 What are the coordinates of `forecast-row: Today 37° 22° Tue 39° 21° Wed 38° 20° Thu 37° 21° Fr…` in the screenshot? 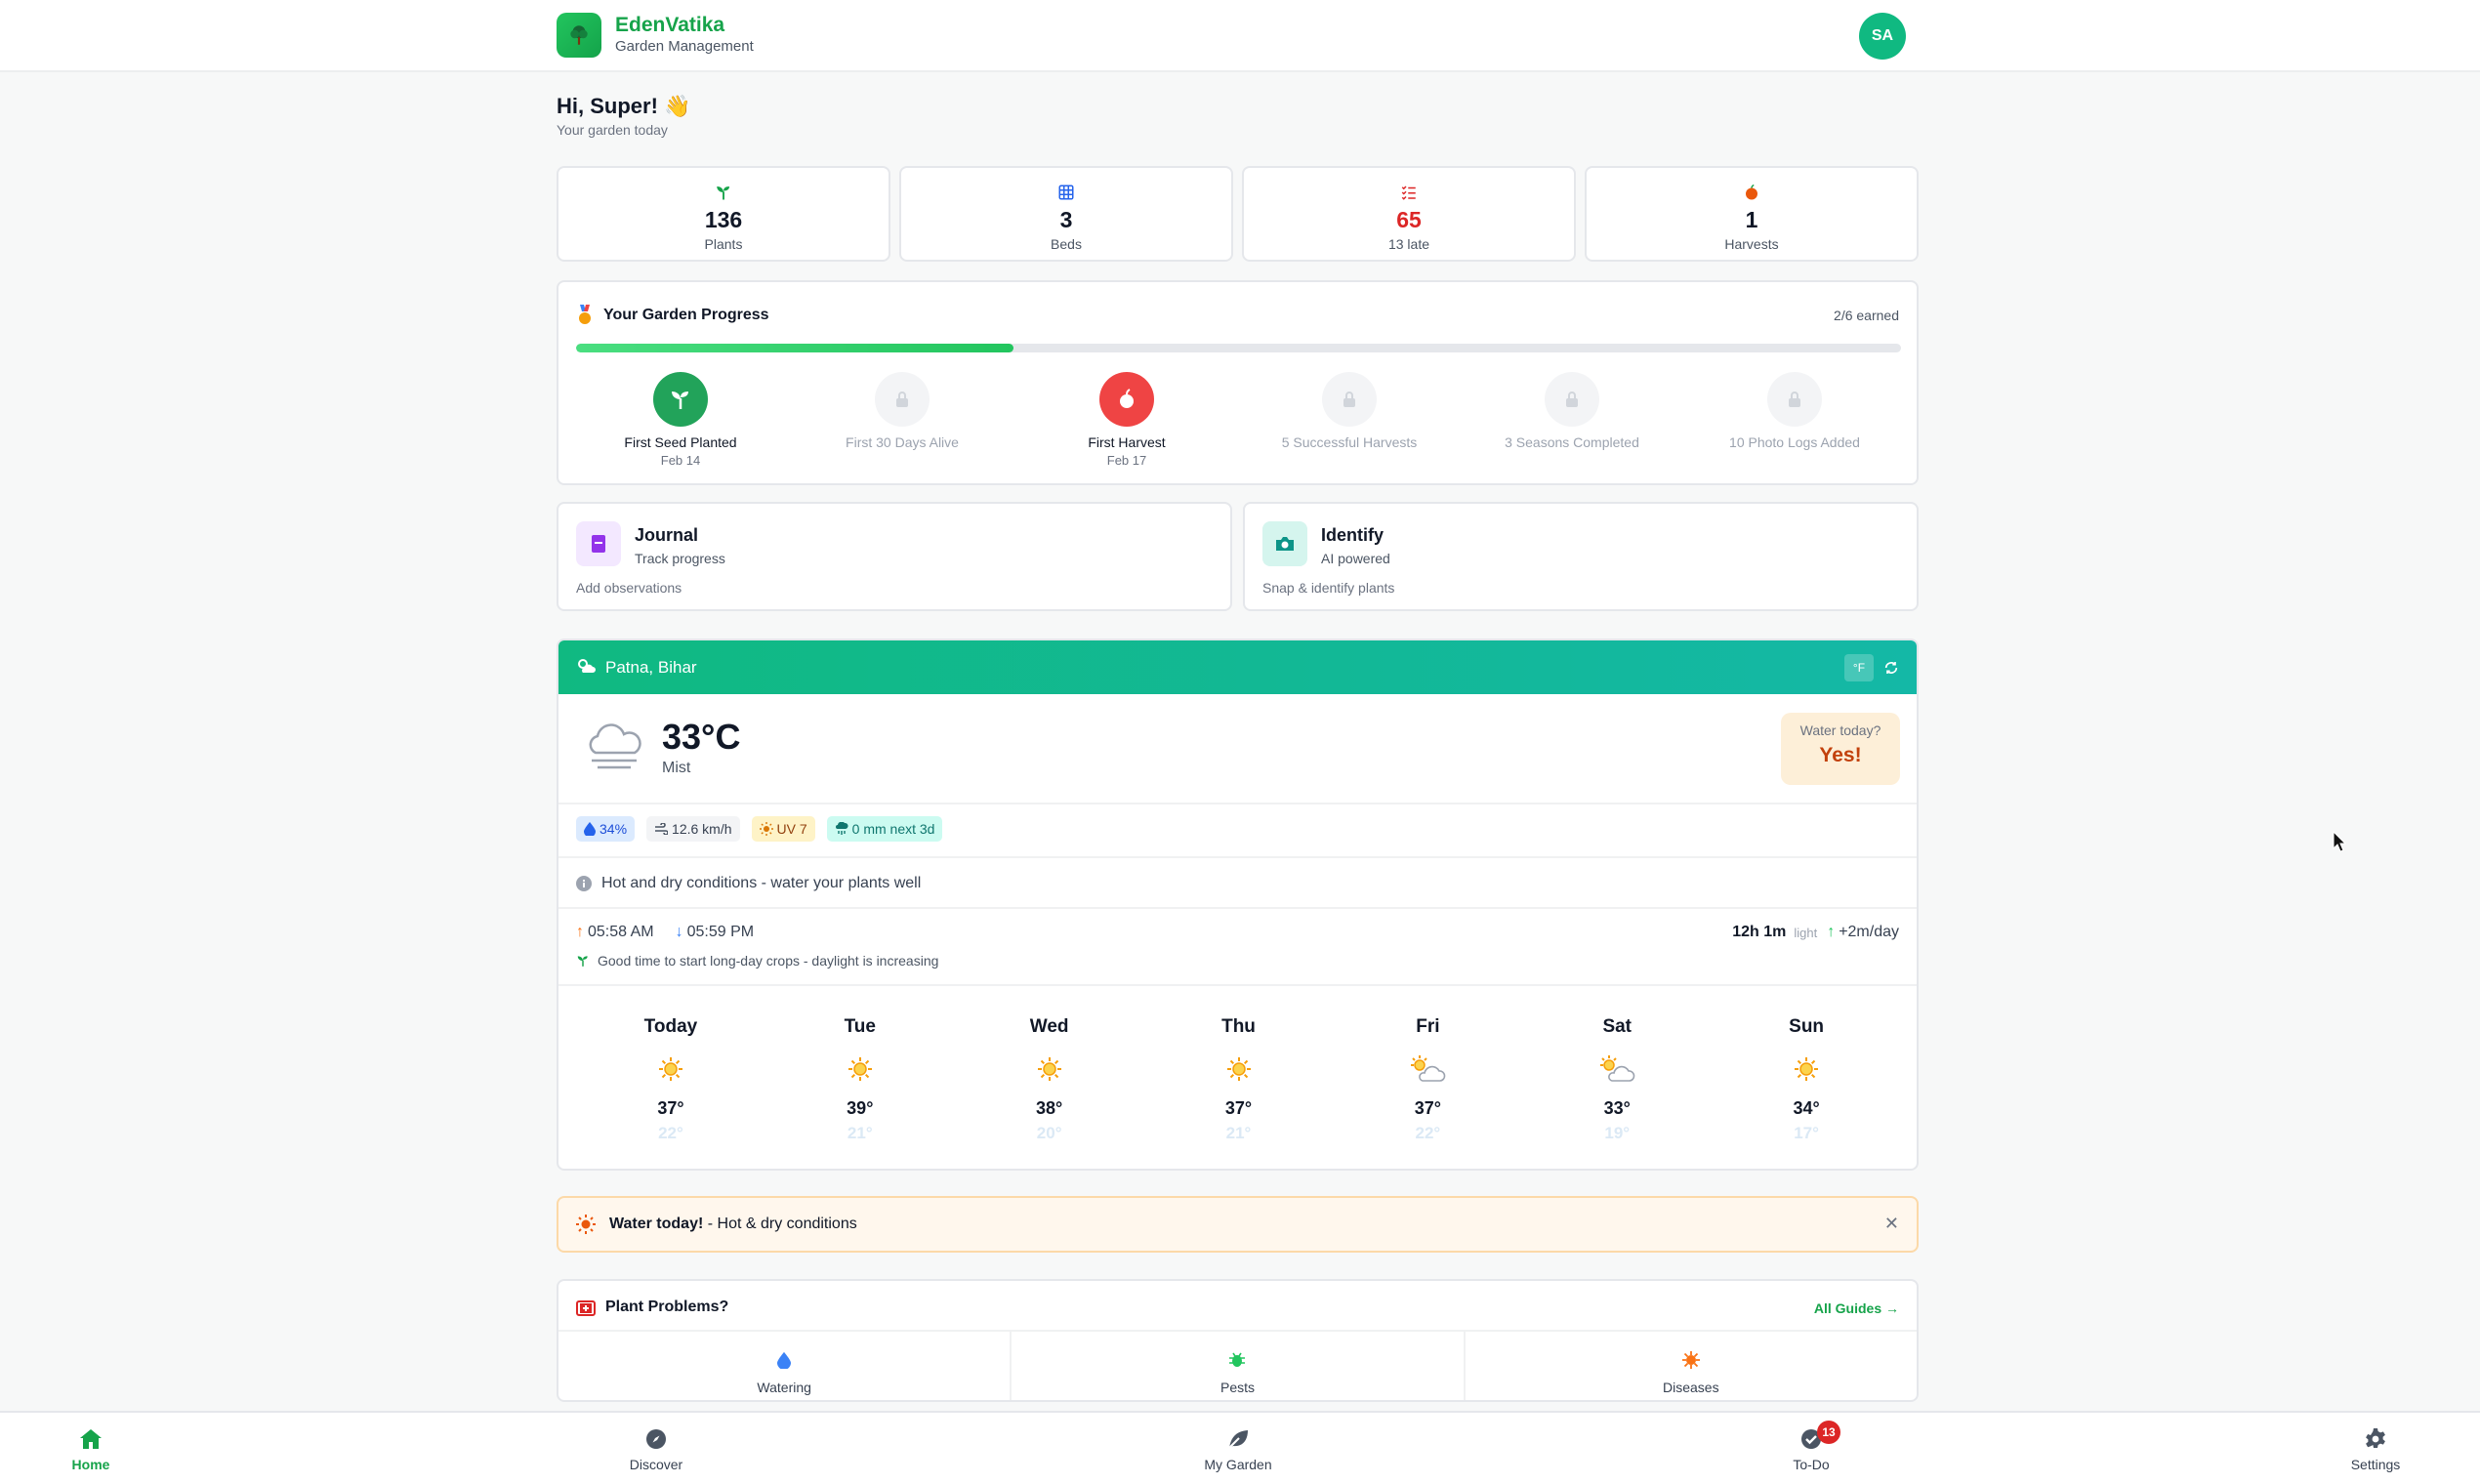 It's located at (1238, 1080).